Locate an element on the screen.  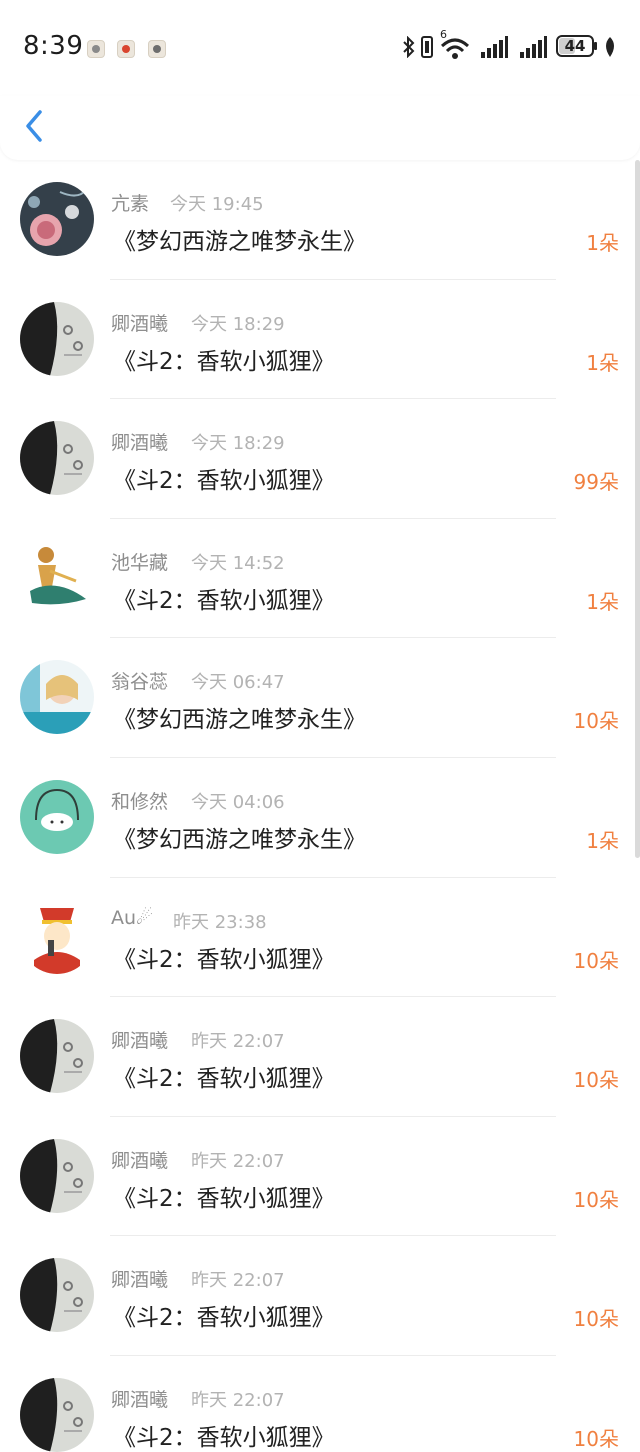
list-item: 卿酒曦 今天 18:29 《斗2：香软小狐狸》 1朵 is located at coordinates (320, 339).